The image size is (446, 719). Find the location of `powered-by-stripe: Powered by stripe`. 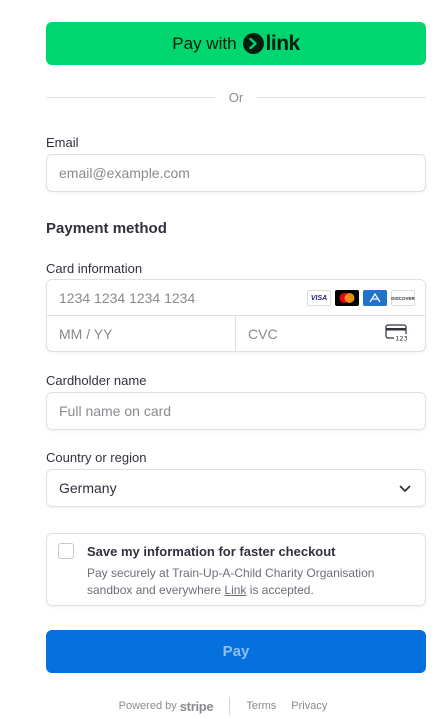

powered-by-stripe: Powered by stripe is located at coordinates (166, 706).